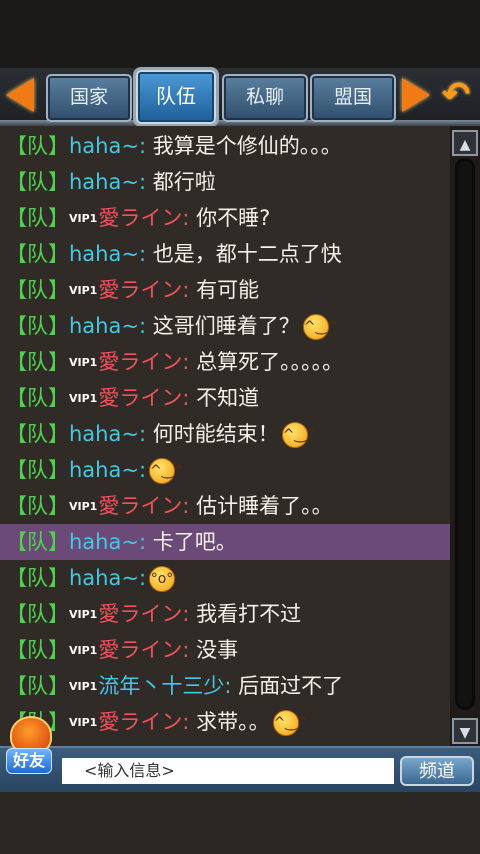 This screenshot has height=854, width=480. I want to click on chat-message: 【队】haha~: 也是，都十二点了快, so click(225, 254).